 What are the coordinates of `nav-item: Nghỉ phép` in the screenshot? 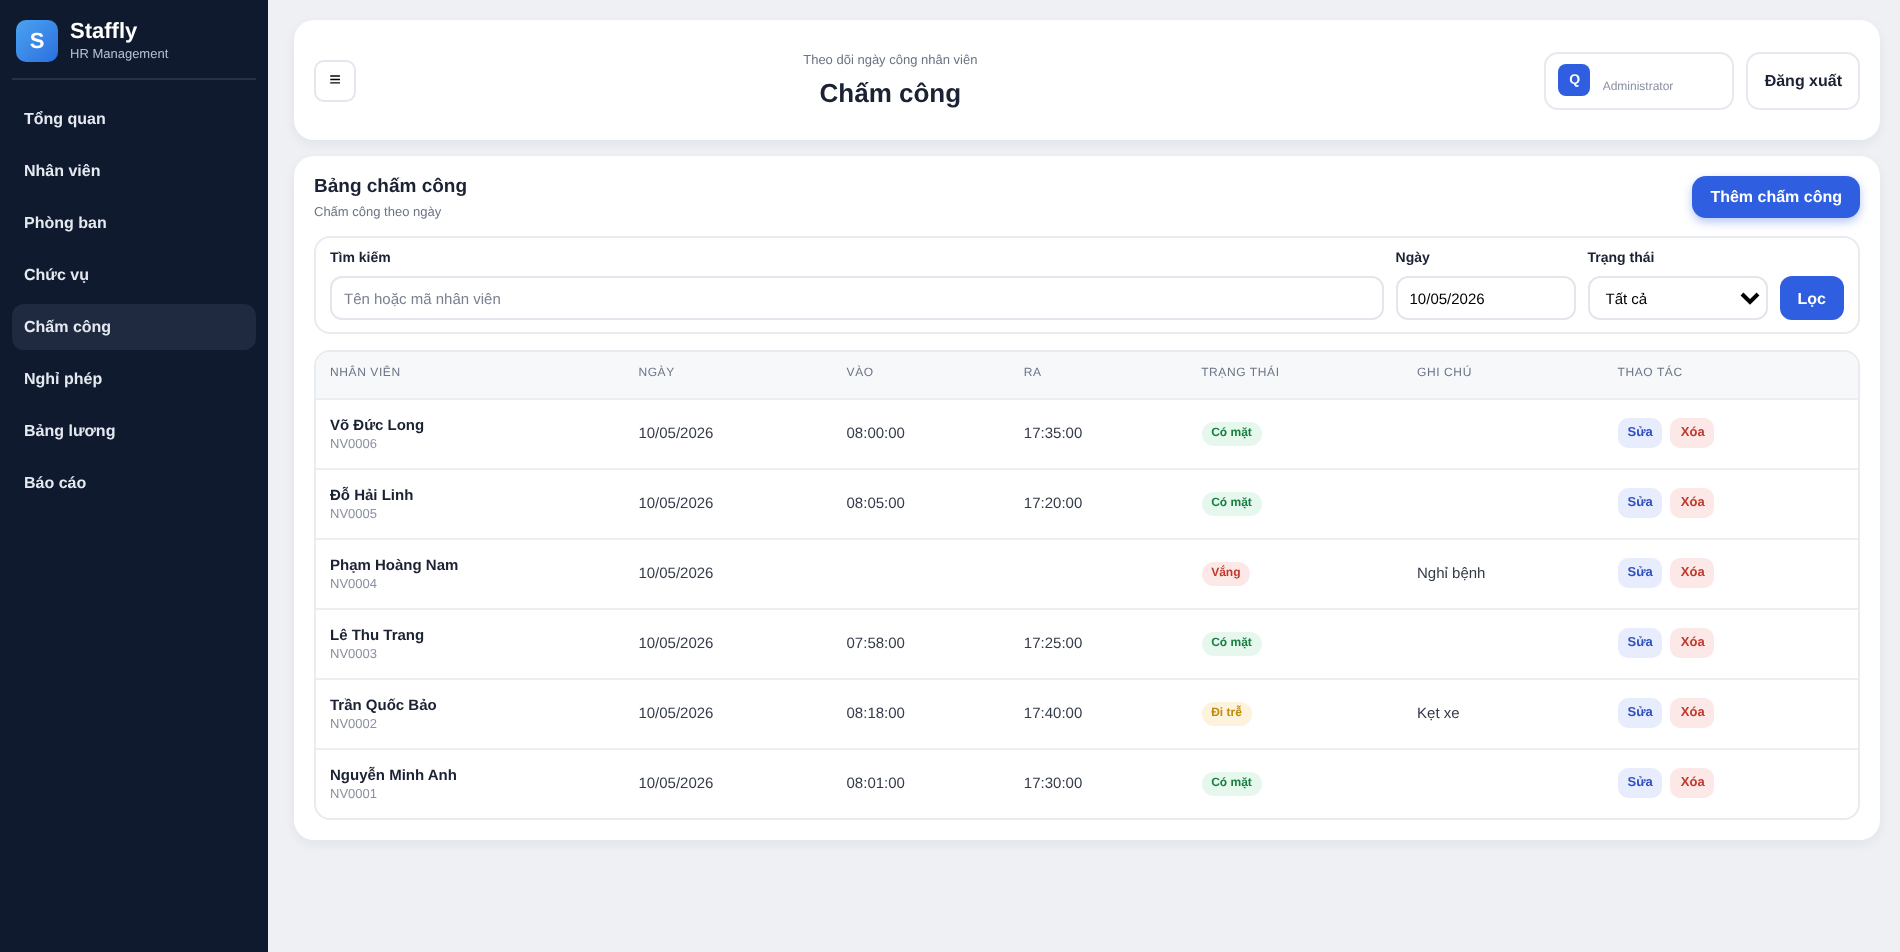 It's located at (134, 379).